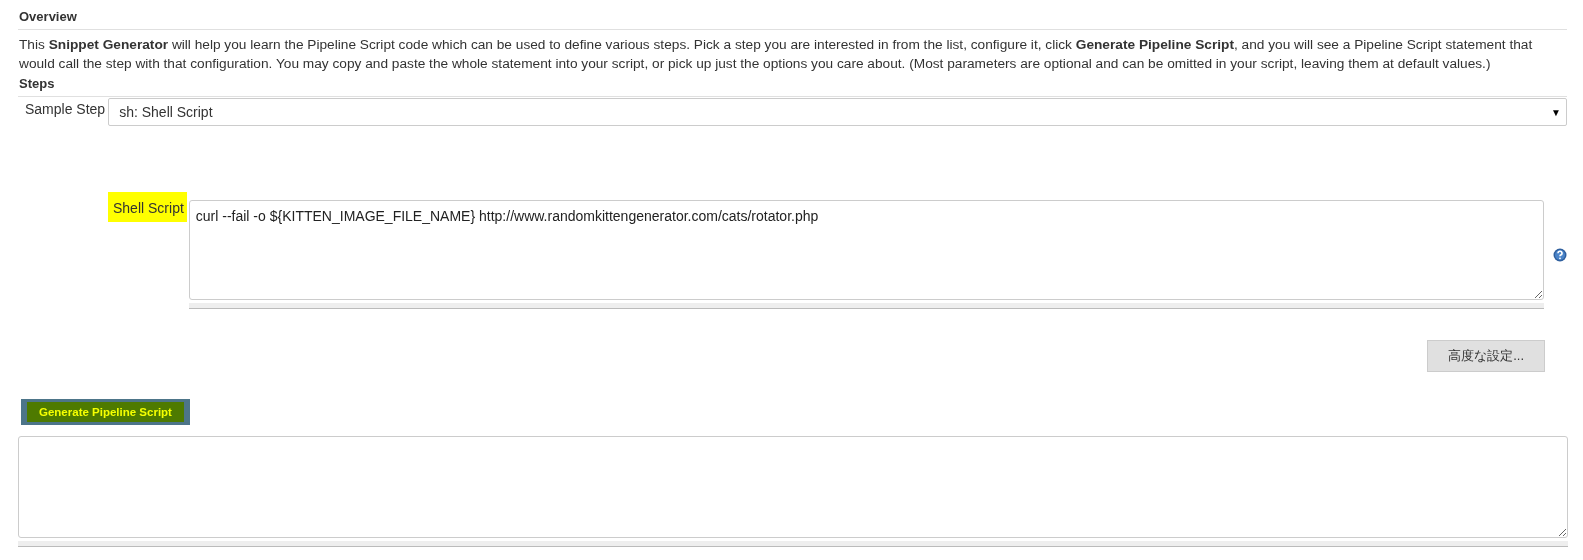  What do you see at coordinates (65, 108) in the screenshot?
I see `field-label: Sample Step` at bounding box center [65, 108].